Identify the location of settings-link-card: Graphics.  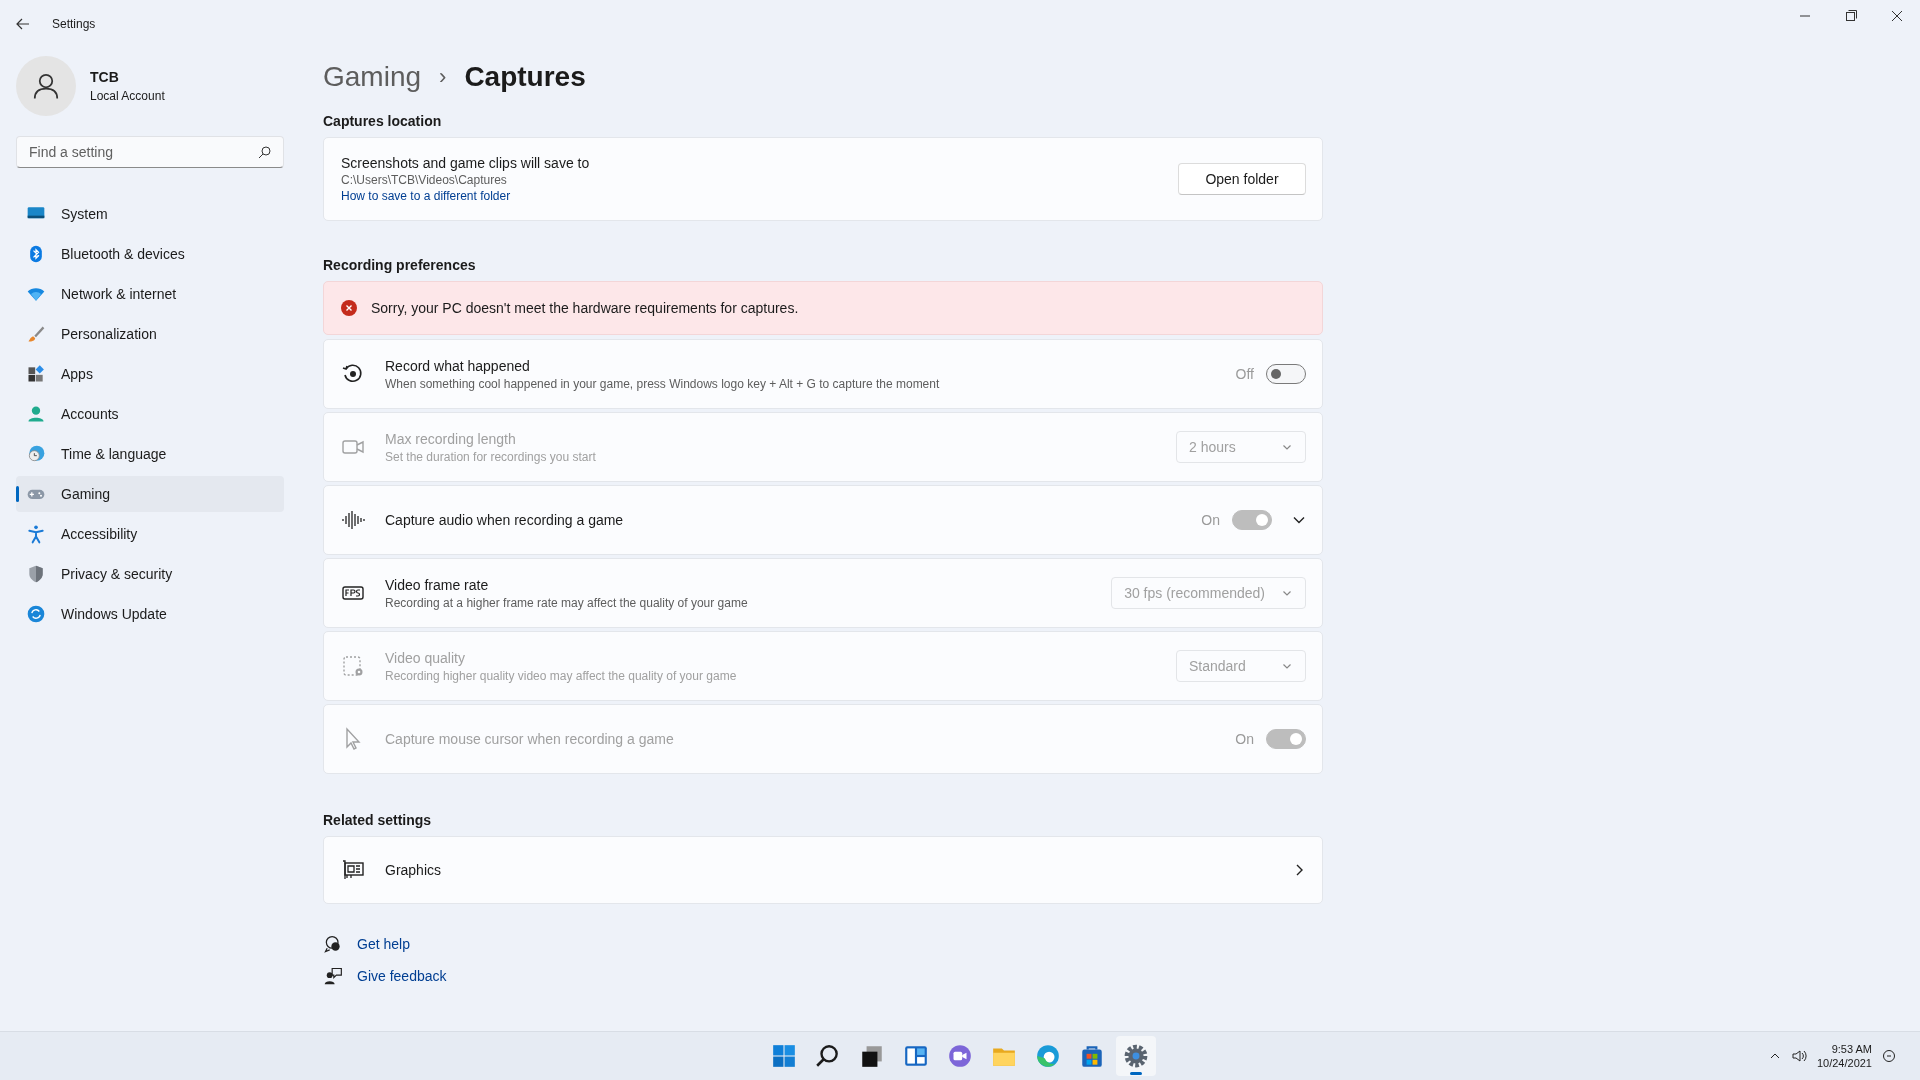
(823, 870).